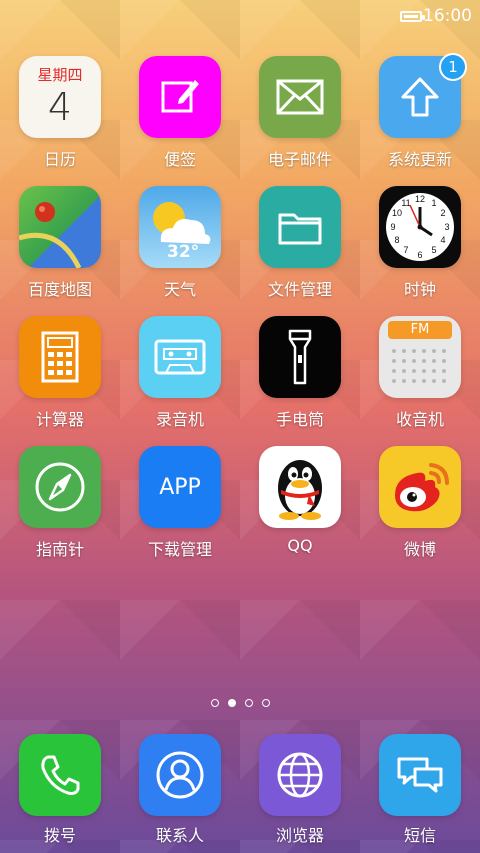 Image resolution: width=480 pixels, height=853 pixels. Describe the element at coordinates (179, 835) in the screenshot. I see `app-label: 联系人` at that location.